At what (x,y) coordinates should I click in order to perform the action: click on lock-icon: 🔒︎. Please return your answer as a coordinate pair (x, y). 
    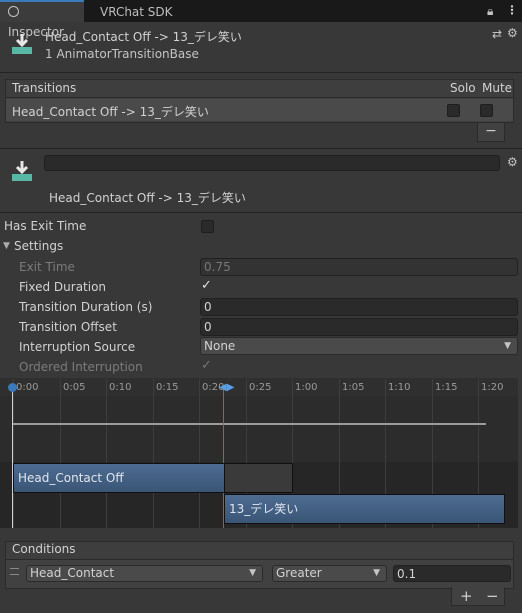
    Looking at the image, I should click on (490, 11).